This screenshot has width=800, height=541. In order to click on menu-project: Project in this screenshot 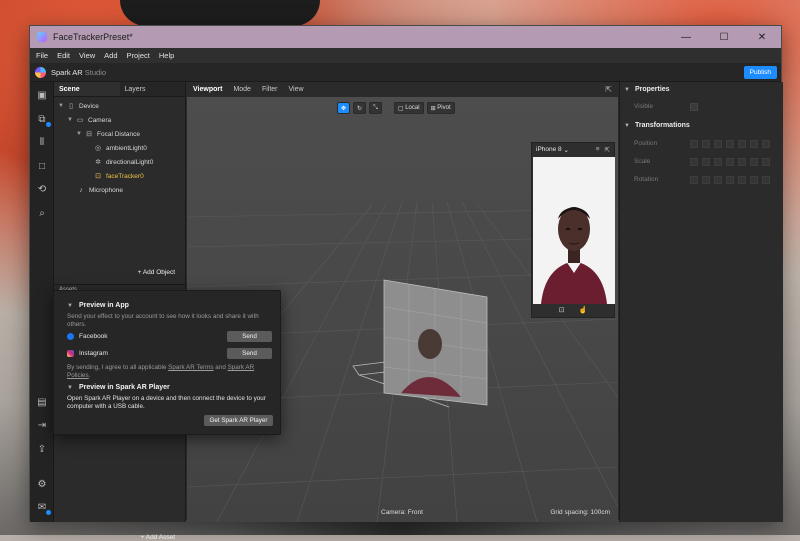, I will do `click(138, 55)`.